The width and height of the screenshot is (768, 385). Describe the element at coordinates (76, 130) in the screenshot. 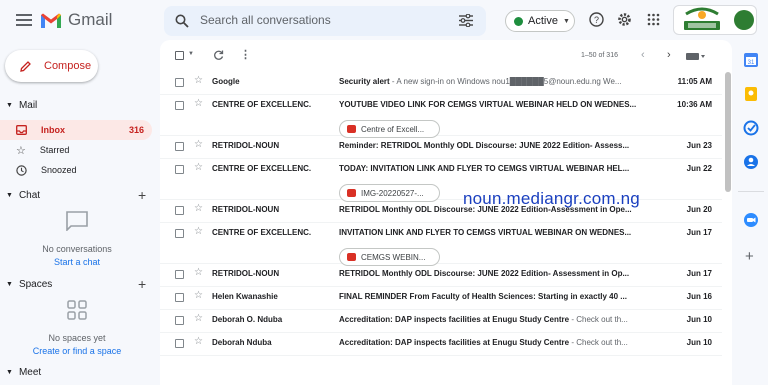

I see `sidebar-item-inbox: Inbox 316` at that location.